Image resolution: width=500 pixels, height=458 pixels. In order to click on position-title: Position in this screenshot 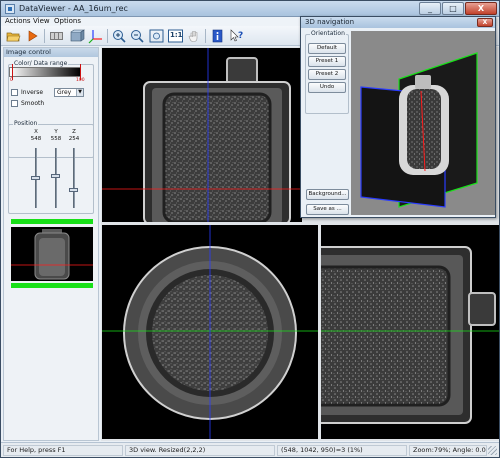, I will do `click(26, 123)`.